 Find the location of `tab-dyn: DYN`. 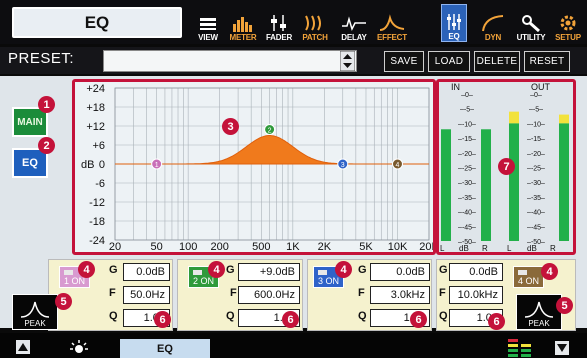

tab-dyn: DYN is located at coordinates (493, 23).